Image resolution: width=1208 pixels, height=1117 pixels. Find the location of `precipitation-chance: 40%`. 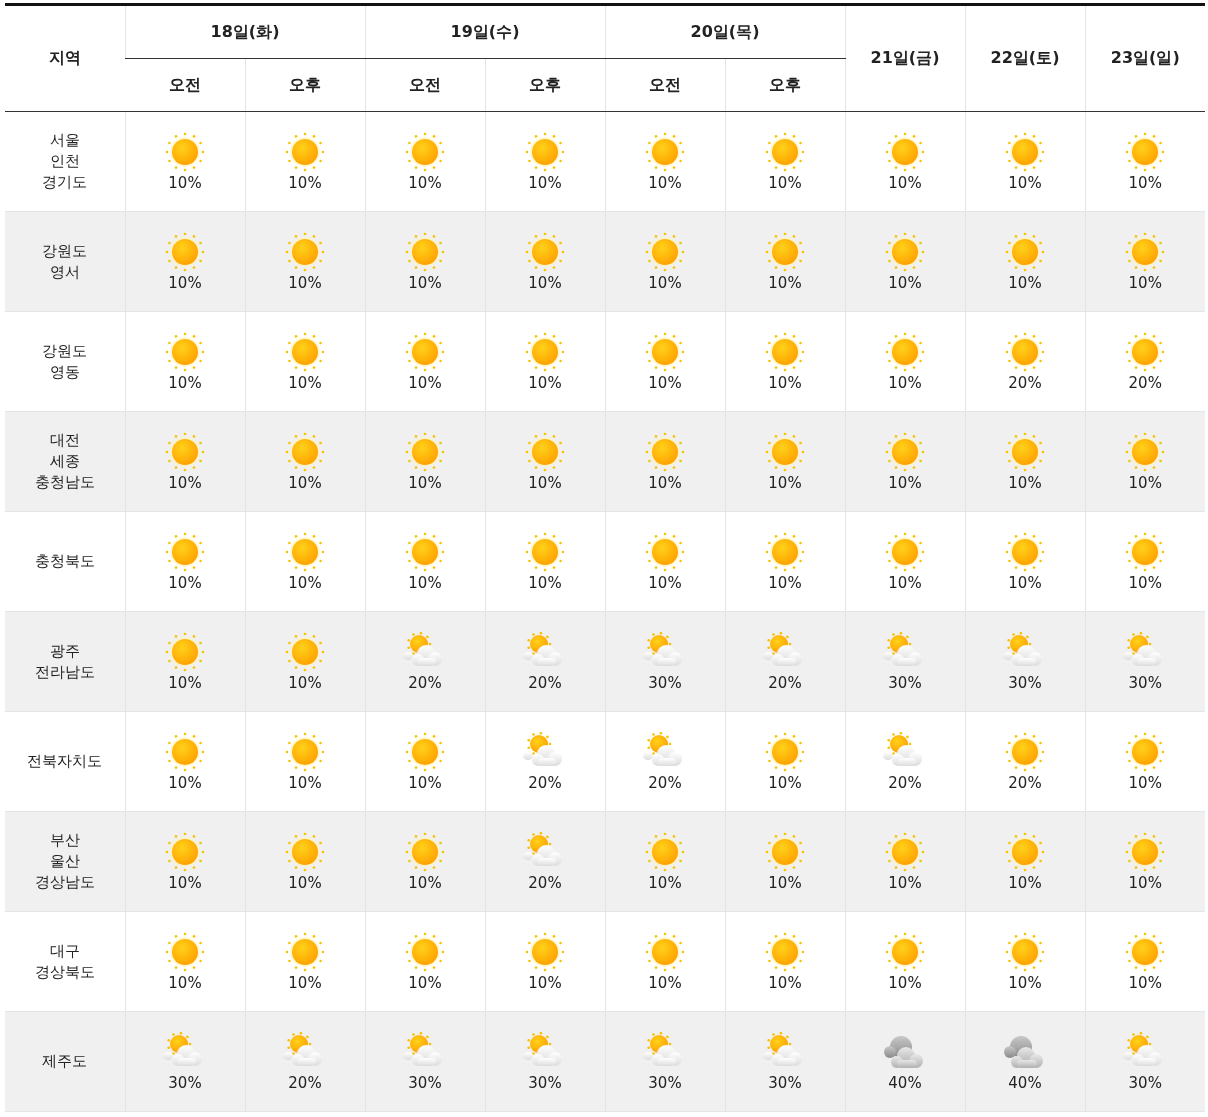

precipitation-chance: 40% is located at coordinates (905, 1082).